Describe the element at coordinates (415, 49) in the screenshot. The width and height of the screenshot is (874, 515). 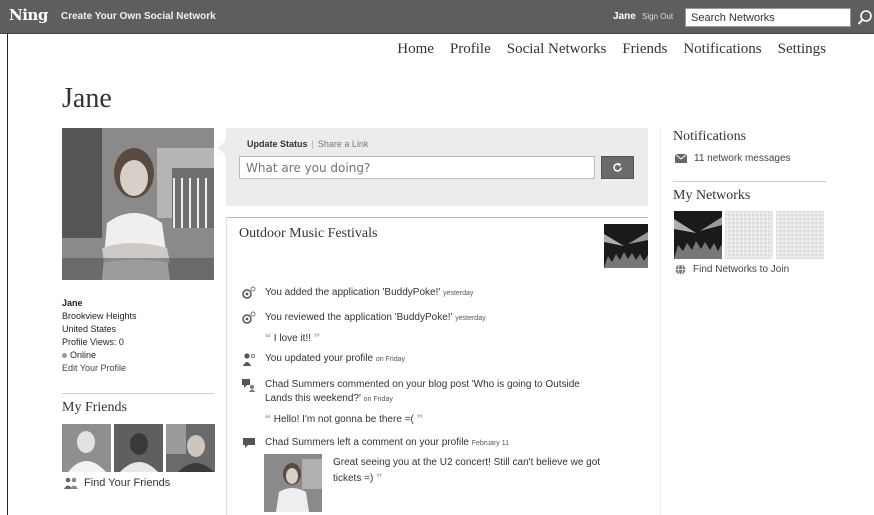
I see `nav-home: Home` at that location.